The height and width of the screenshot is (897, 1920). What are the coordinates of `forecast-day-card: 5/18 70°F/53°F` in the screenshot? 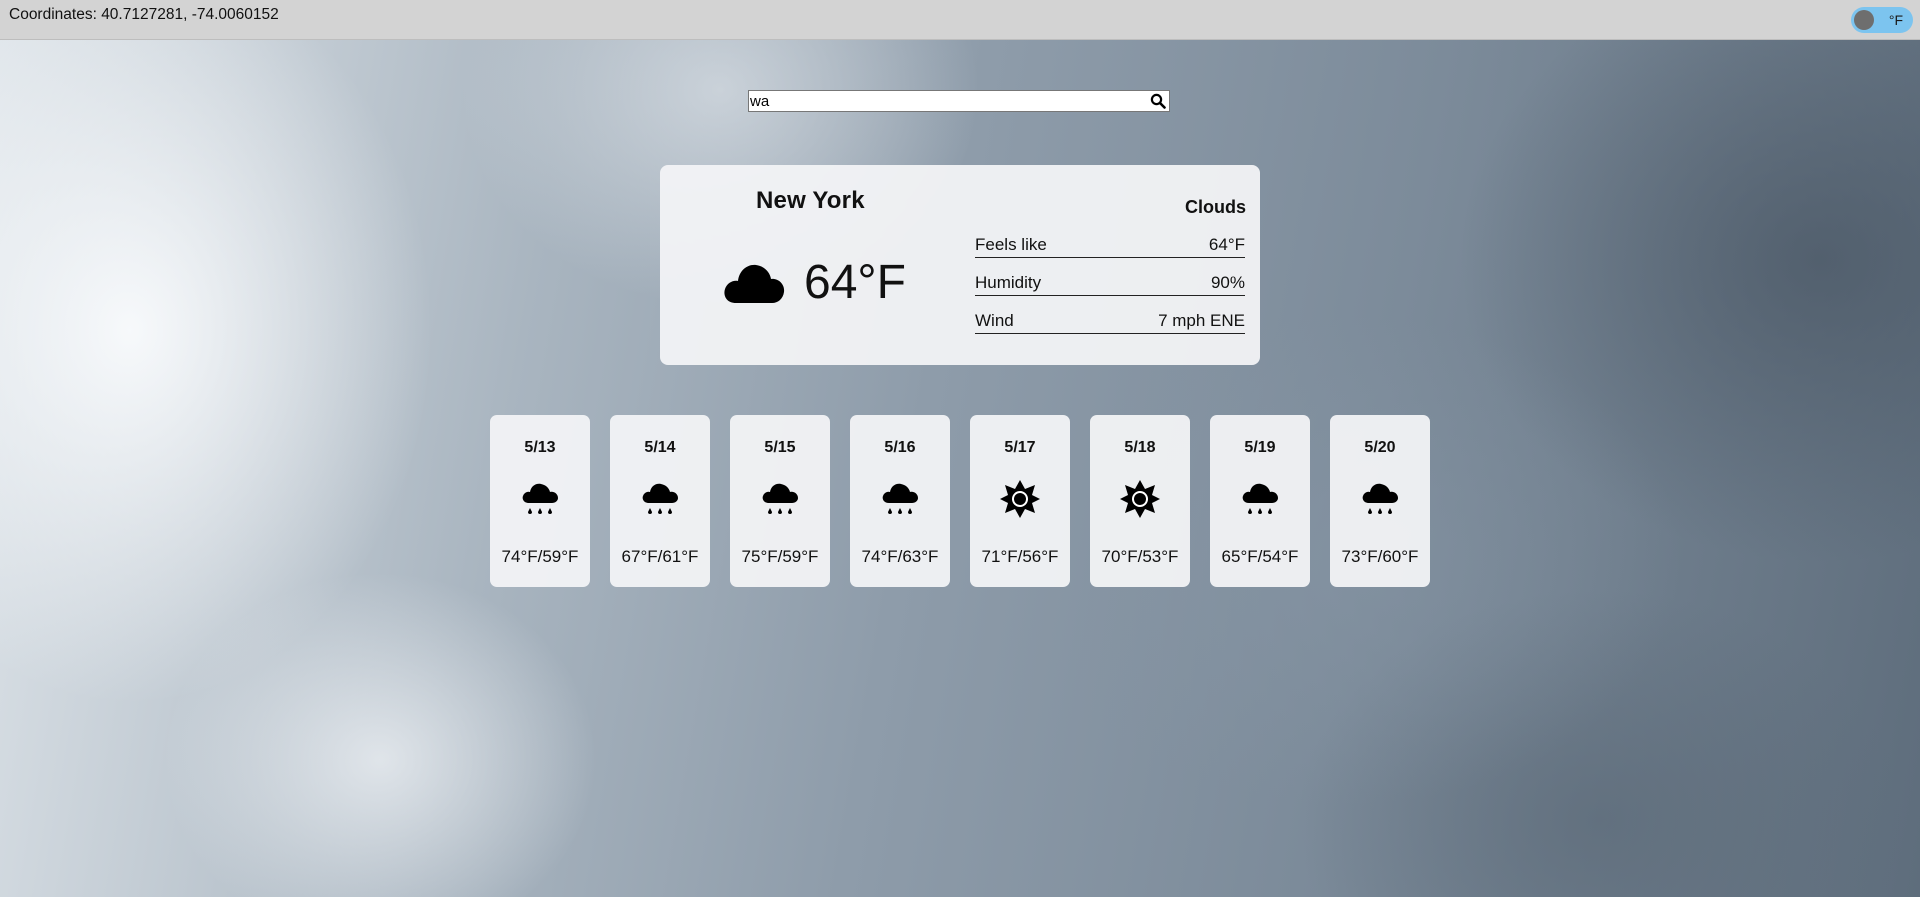 It's located at (1140, 501).